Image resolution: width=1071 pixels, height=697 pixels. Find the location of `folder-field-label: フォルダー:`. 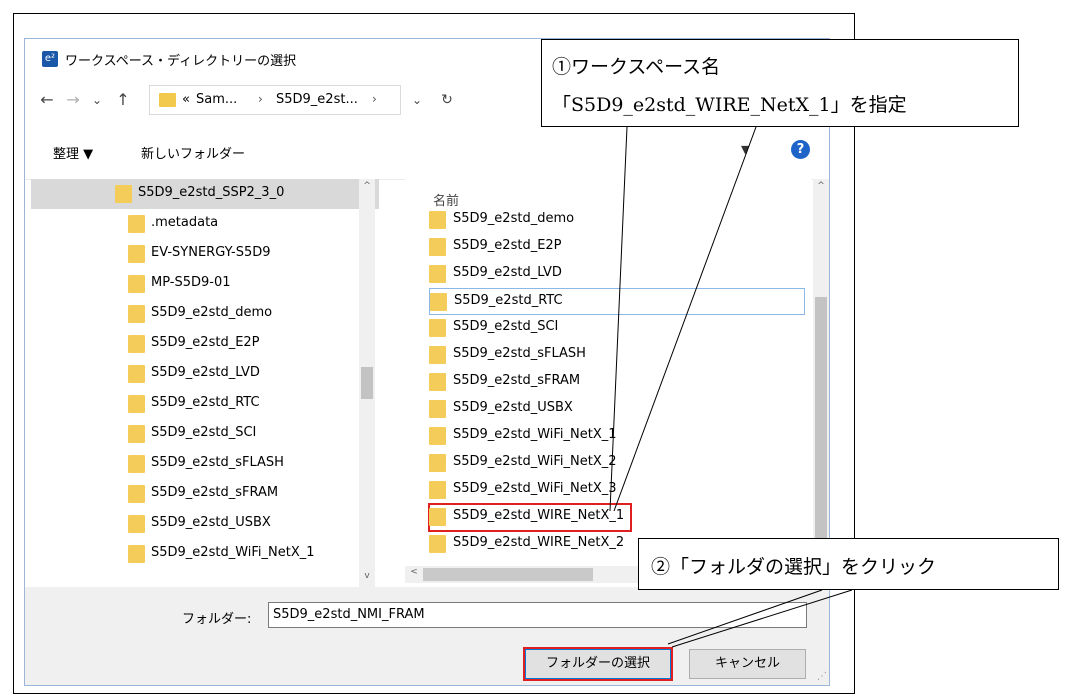

folder-field-label: フォルダー: is located at coordinates (217, 619).